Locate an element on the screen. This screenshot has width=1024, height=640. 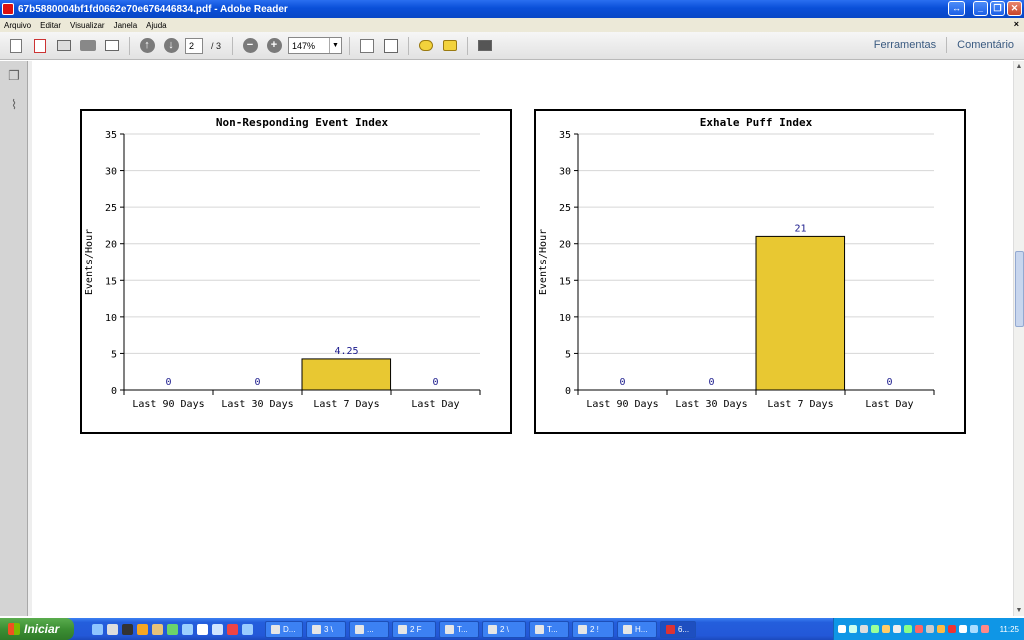
windows-logo-icon is located at coordinates (14, 629).